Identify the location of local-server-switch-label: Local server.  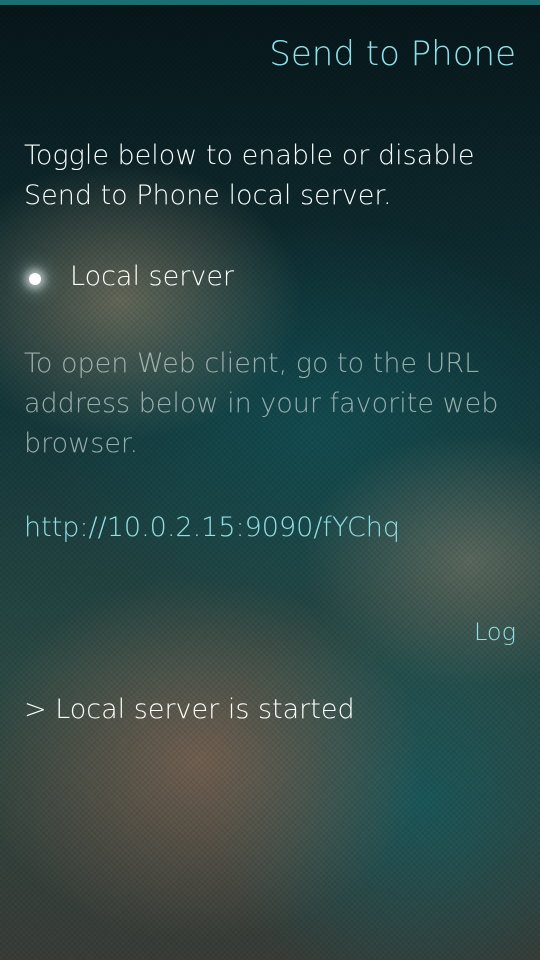
(152, 276).